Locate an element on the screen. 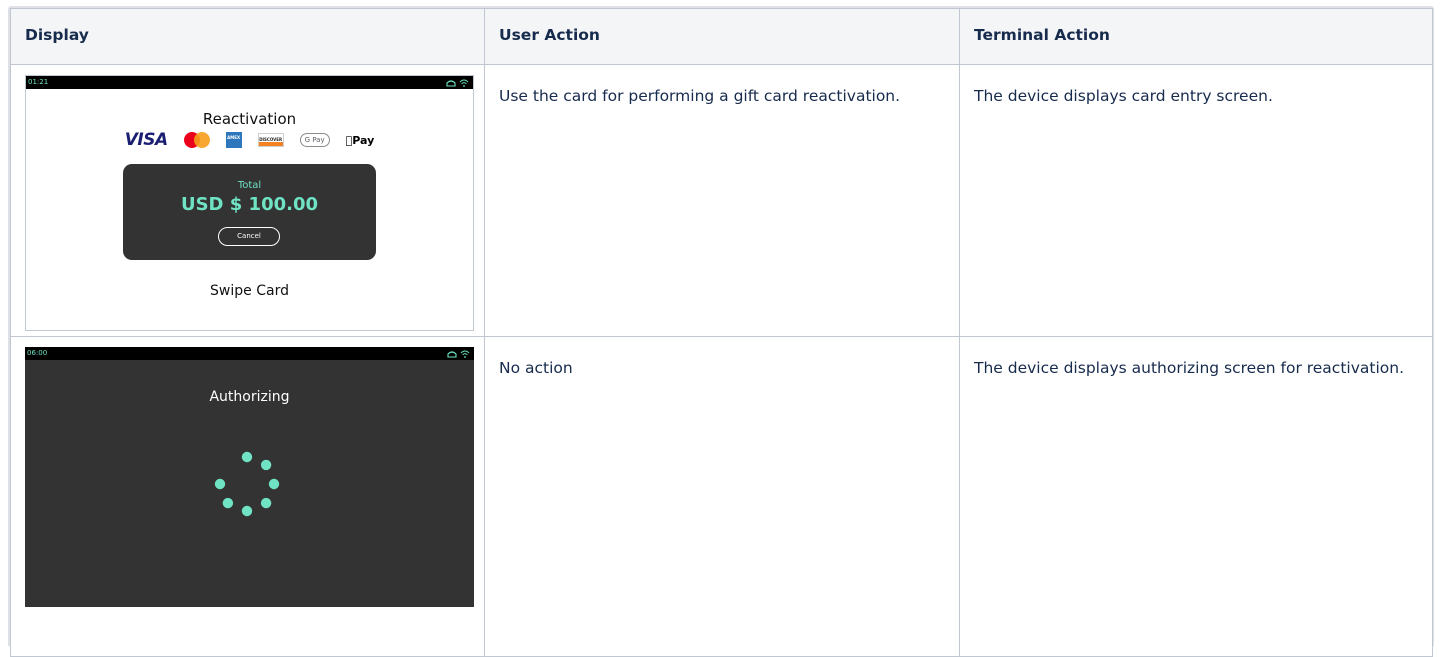 Image resolution: width=1440 pixels, height=657 pixels. screen-title: Reactivation is located at coordinates (249, 119).